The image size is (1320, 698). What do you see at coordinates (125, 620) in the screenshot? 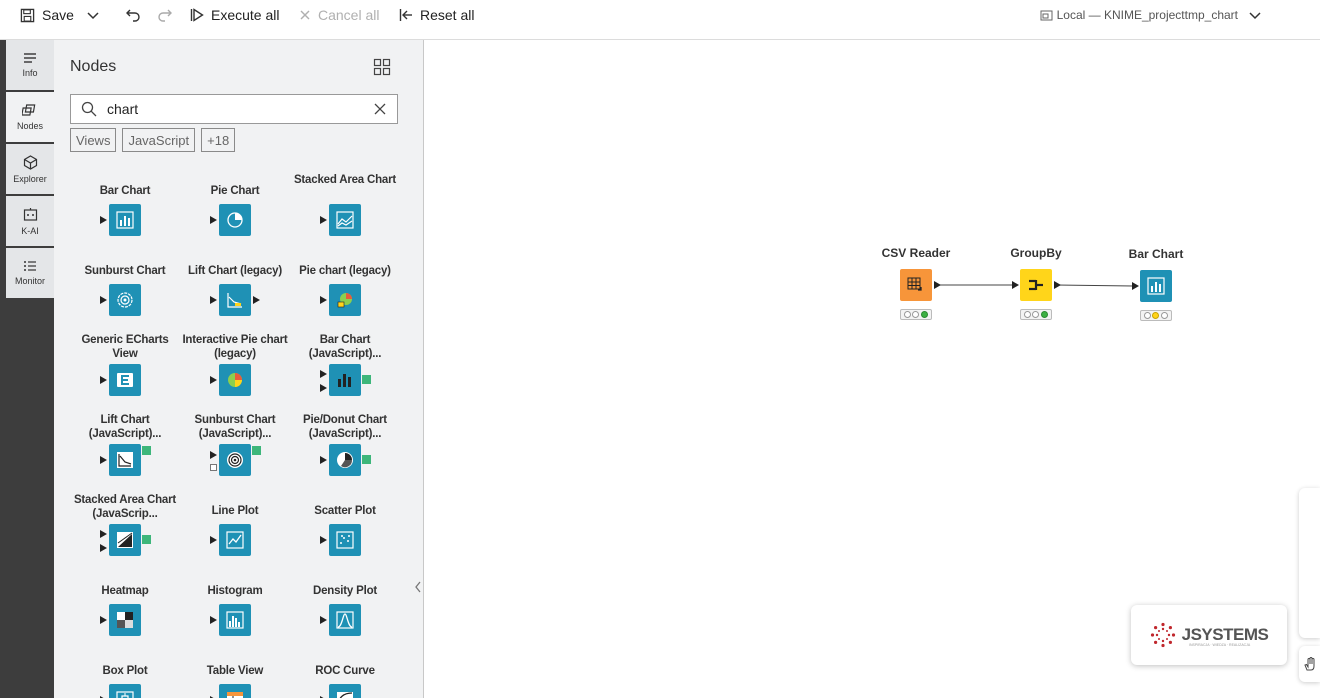
I see `heatmap-icon` at bounding box center [125, 620].